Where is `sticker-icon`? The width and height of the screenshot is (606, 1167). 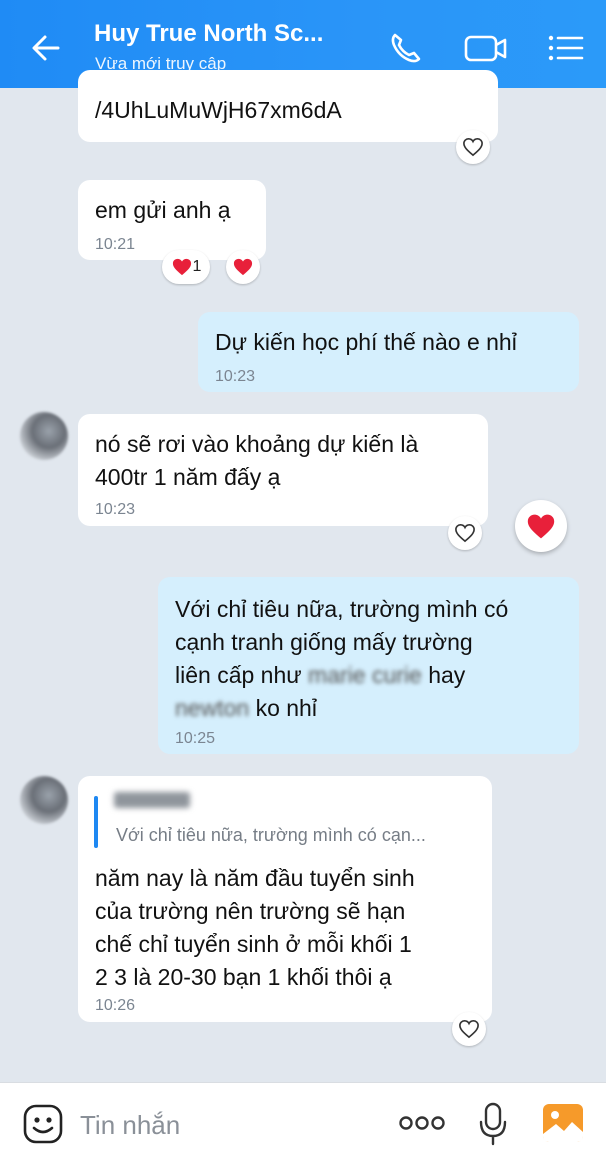
sticker-icon is located at coordinates (43, 1124).